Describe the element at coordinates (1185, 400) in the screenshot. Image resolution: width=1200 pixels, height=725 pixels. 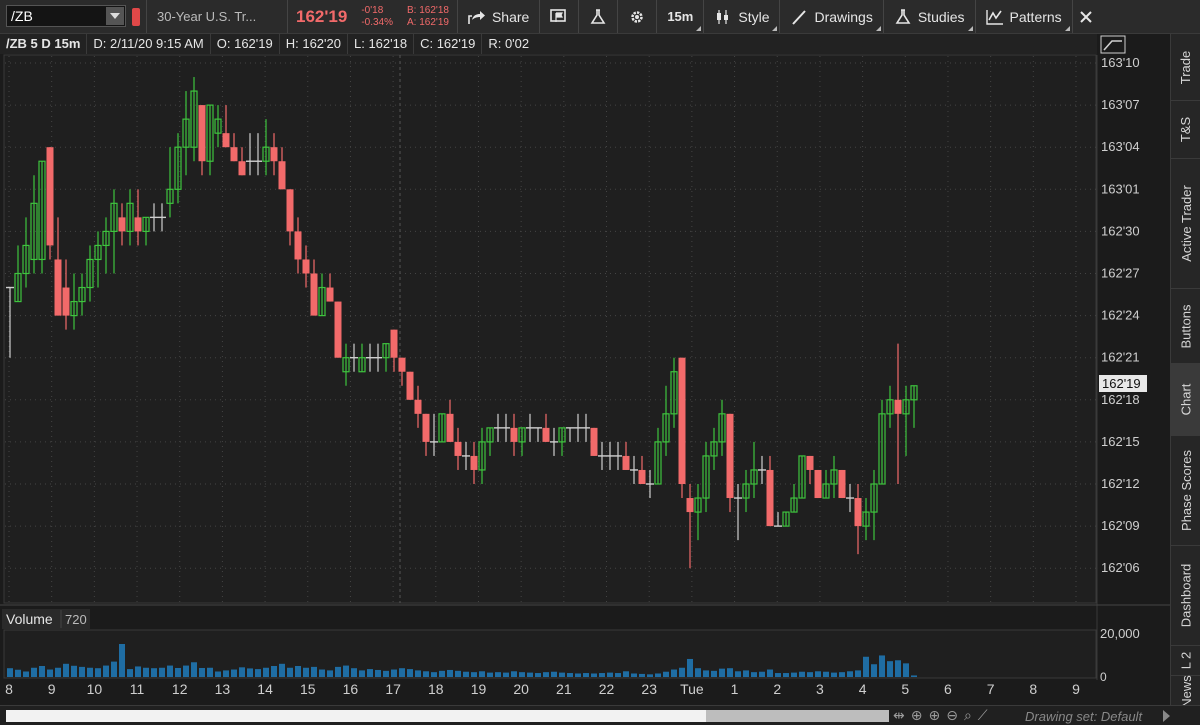
I see `tab-chart: Chart` at that location.